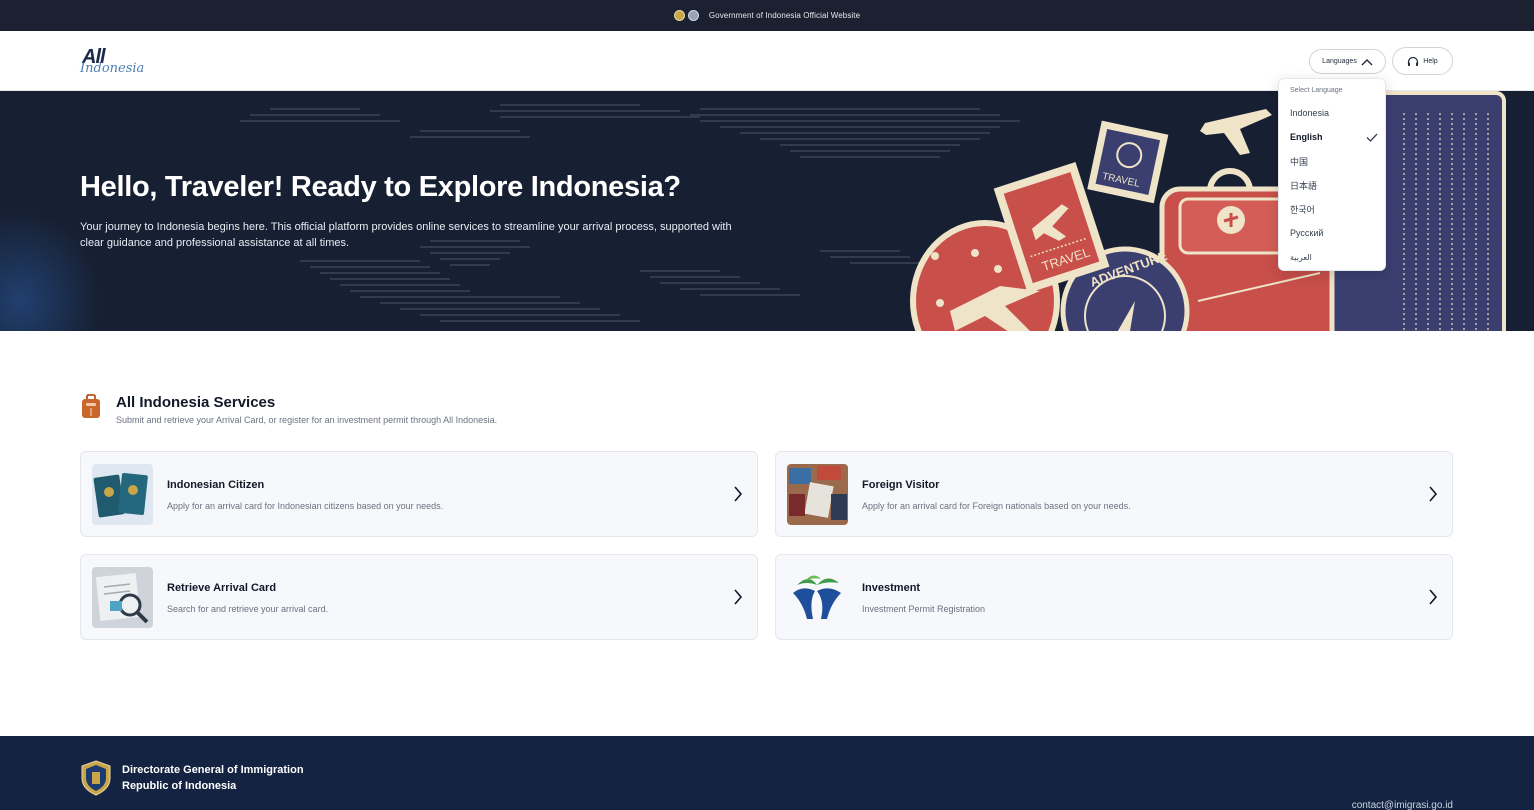  Describe the element at coordinates (96, 778) in the screenshot. I see `immigration-emblem-icon` at that location.